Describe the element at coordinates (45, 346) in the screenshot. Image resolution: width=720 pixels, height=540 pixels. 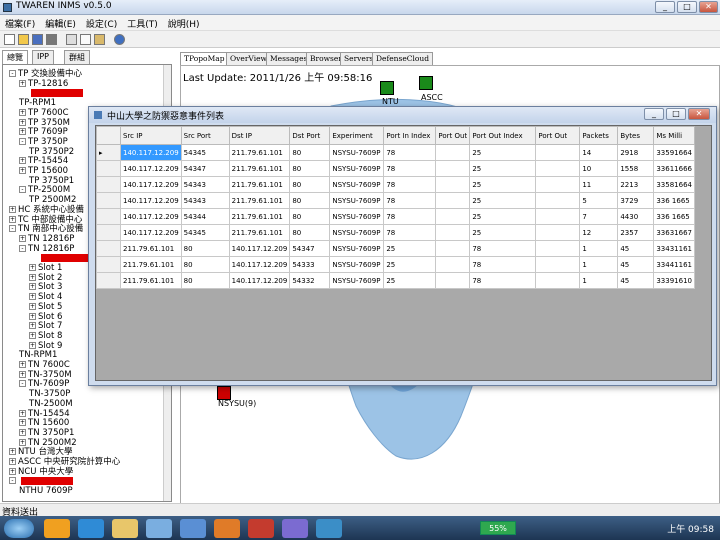
I see `tree-node: + Slot 9` at that location.